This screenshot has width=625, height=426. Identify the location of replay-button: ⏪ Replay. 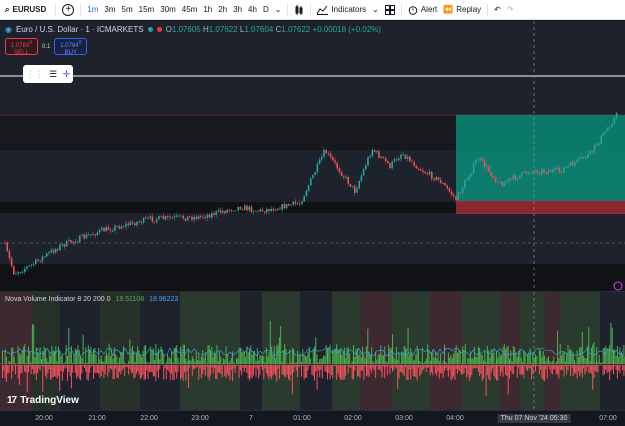
(462, 10).